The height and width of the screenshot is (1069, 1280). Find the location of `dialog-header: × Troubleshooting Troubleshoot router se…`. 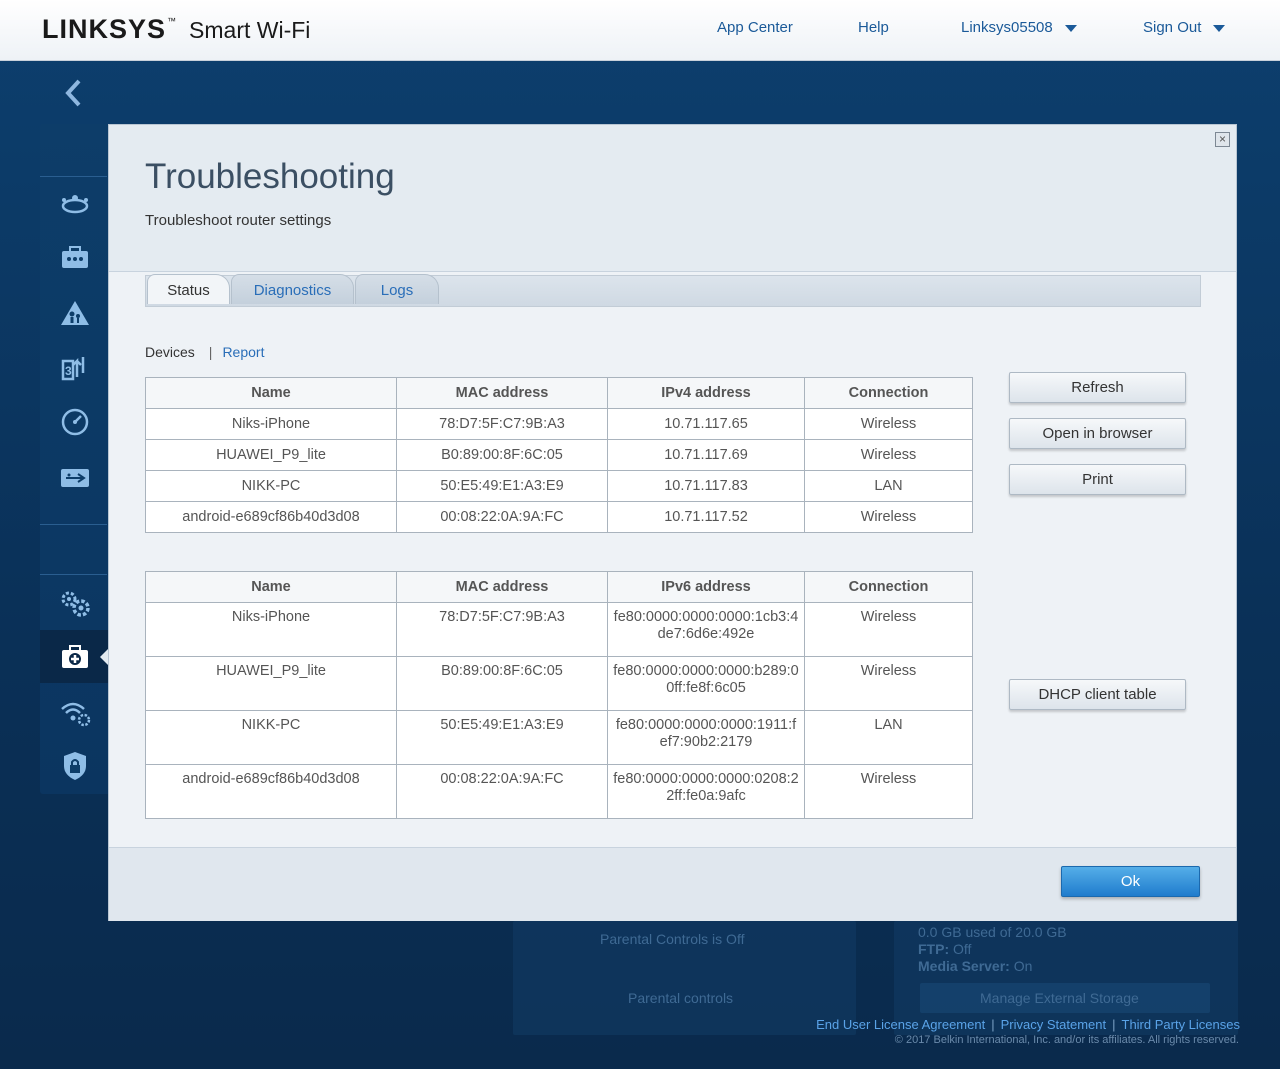

dialog-header: × Troubleshooting Troubleshoot router se… is located at coordinates (672, 198).